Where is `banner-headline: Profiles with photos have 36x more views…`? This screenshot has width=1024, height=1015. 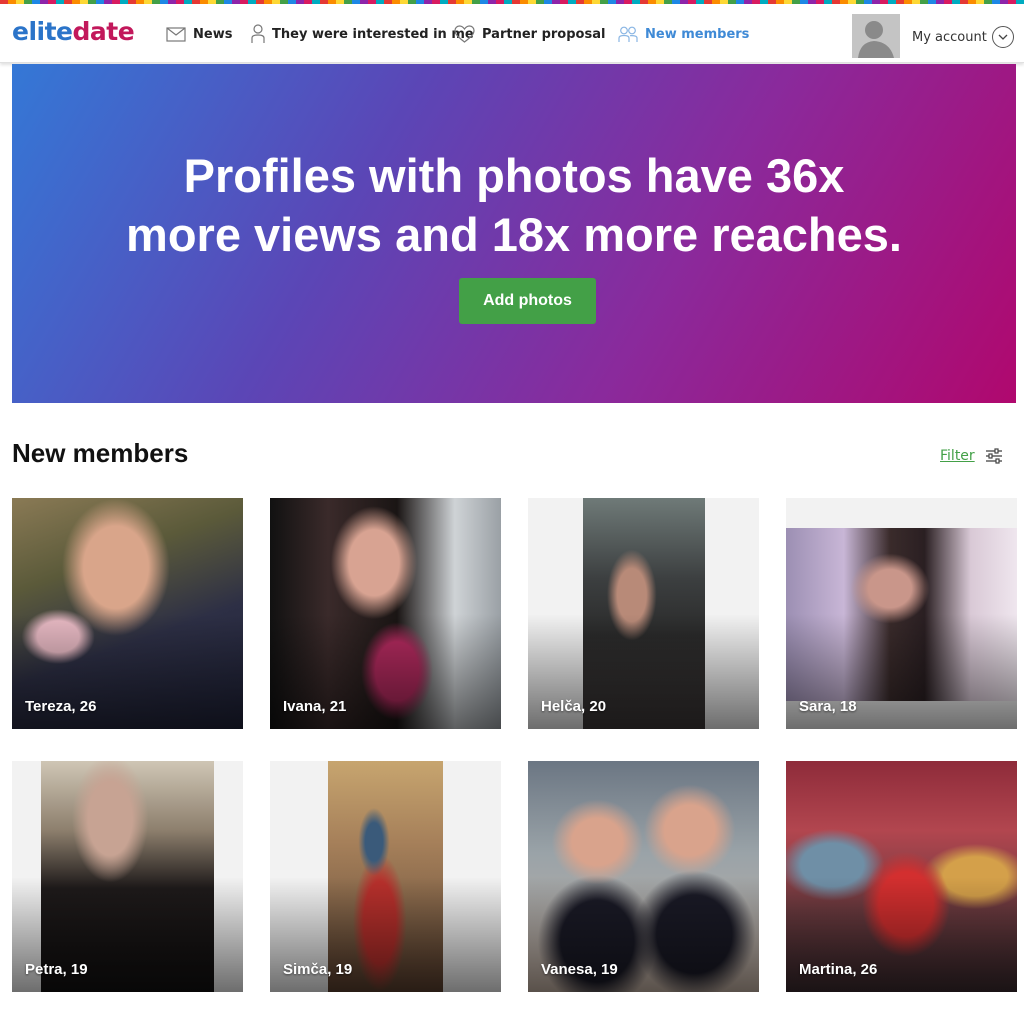
banner-headline: Profiles with photos have 36x more views… is located at coordinates (514, 205).